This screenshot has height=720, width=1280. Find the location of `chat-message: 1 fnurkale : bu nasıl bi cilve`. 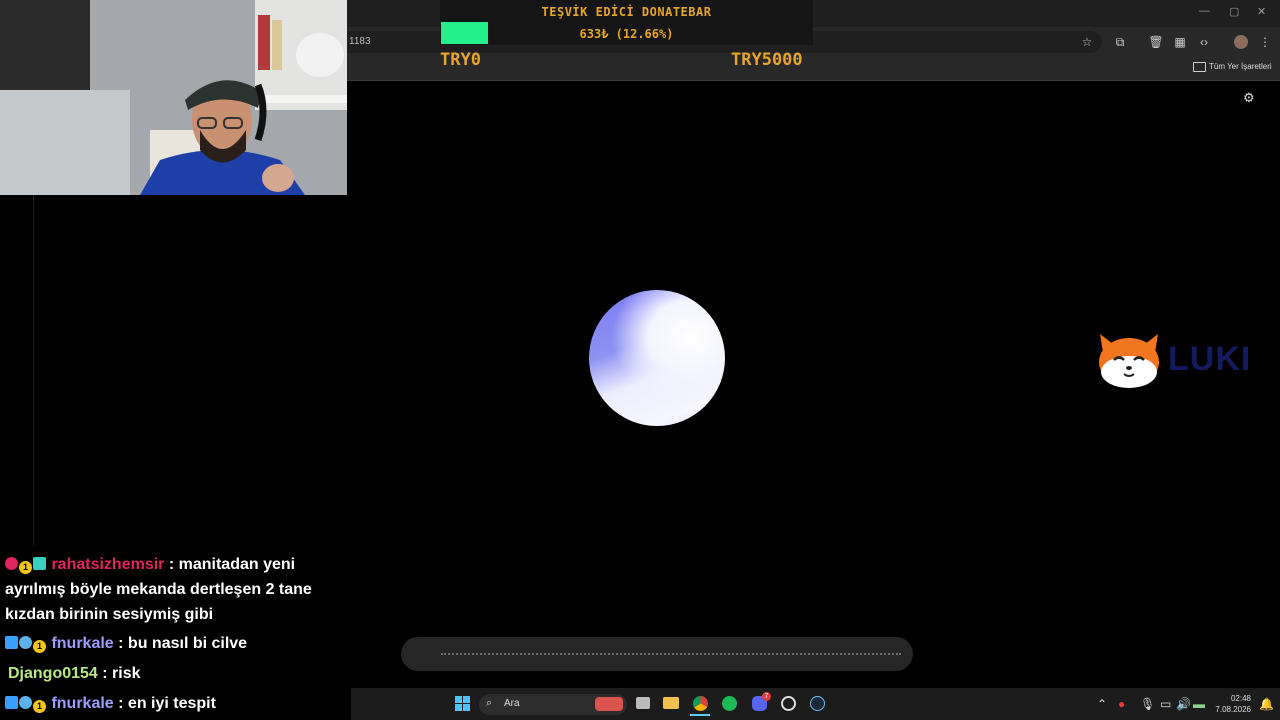

chat-message: 1 fnurkale : bu nasıl bi cilve is located at coordinates (126, 643).